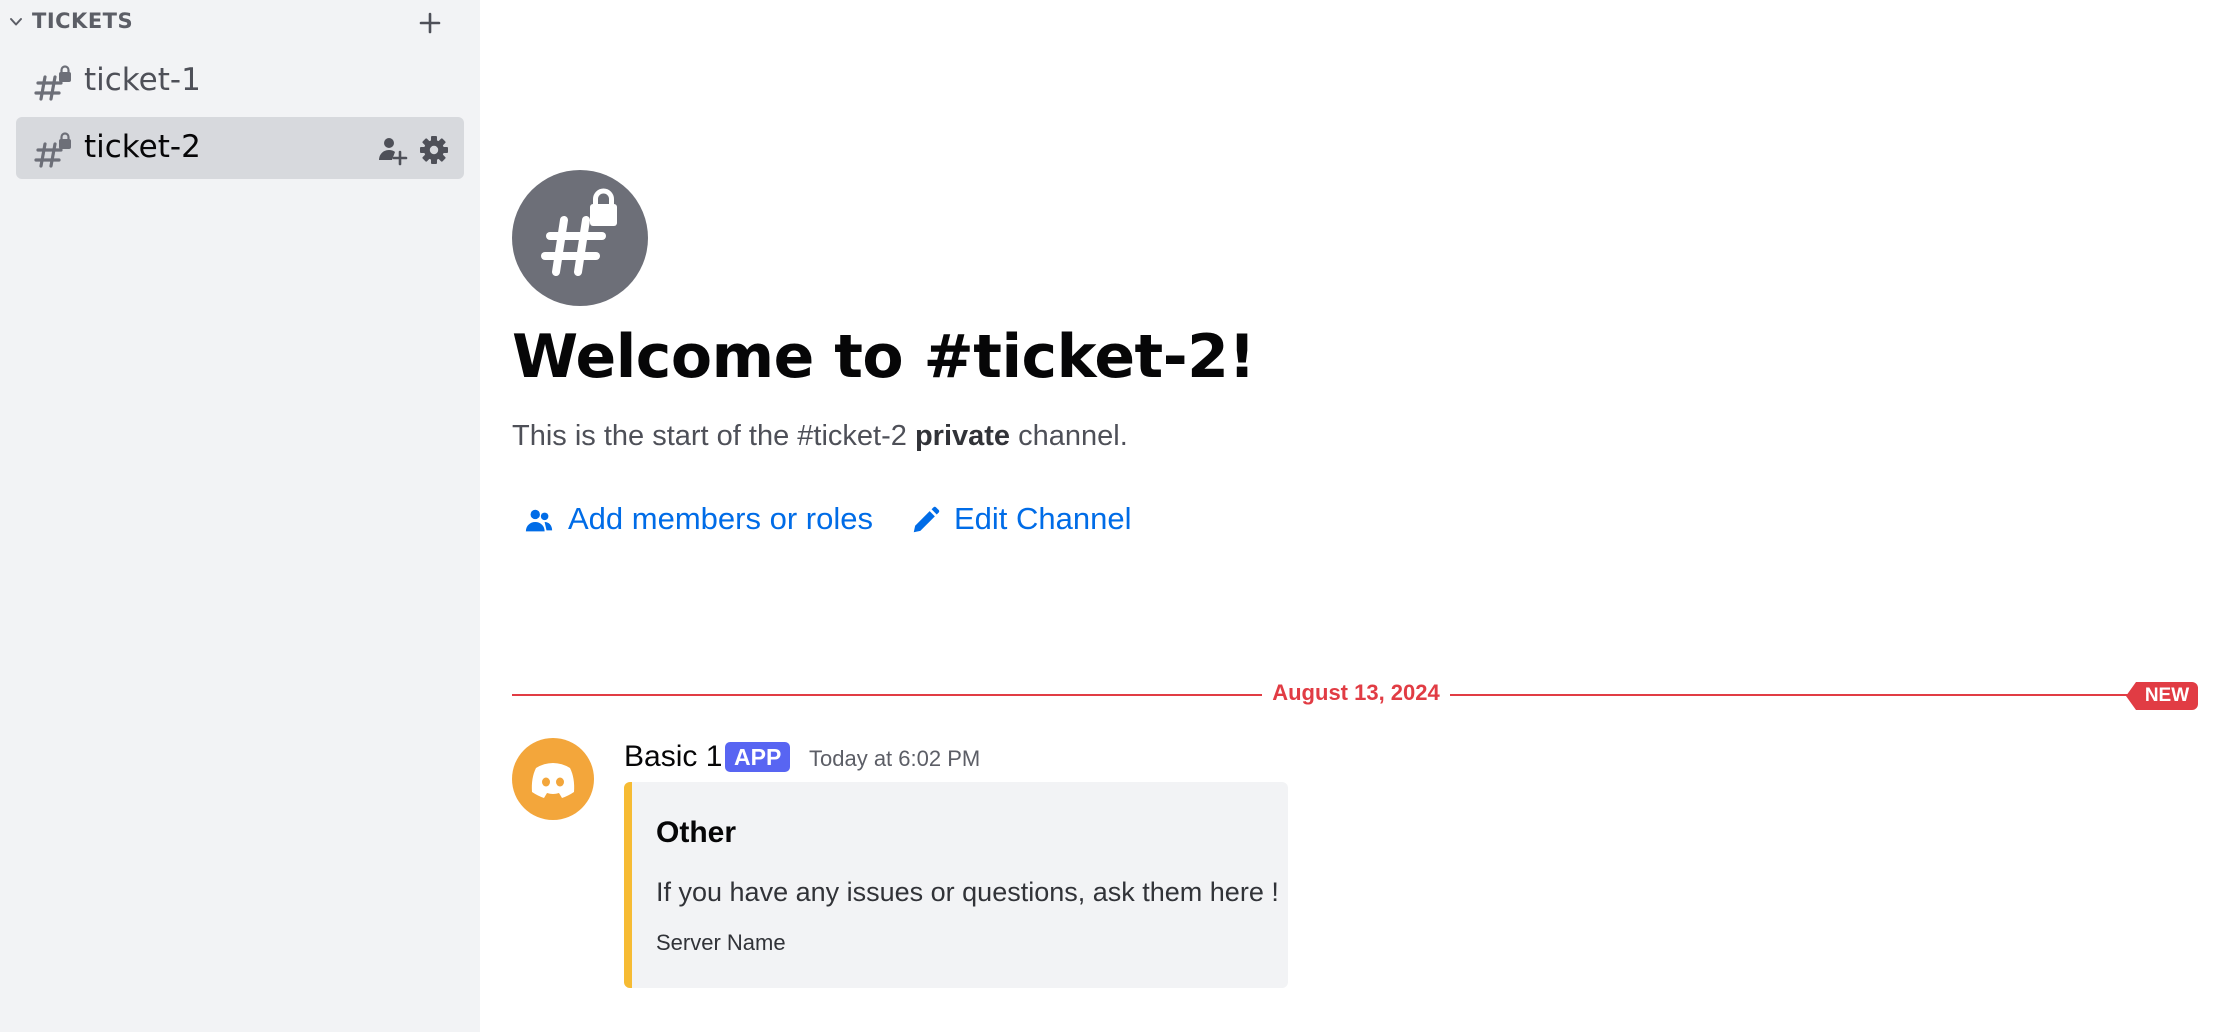 The image size is (2224, 1032). Describe the element at coordinates (1069, 436) in the screenshot. I see `subtitle-suffix: channel.` at that location.